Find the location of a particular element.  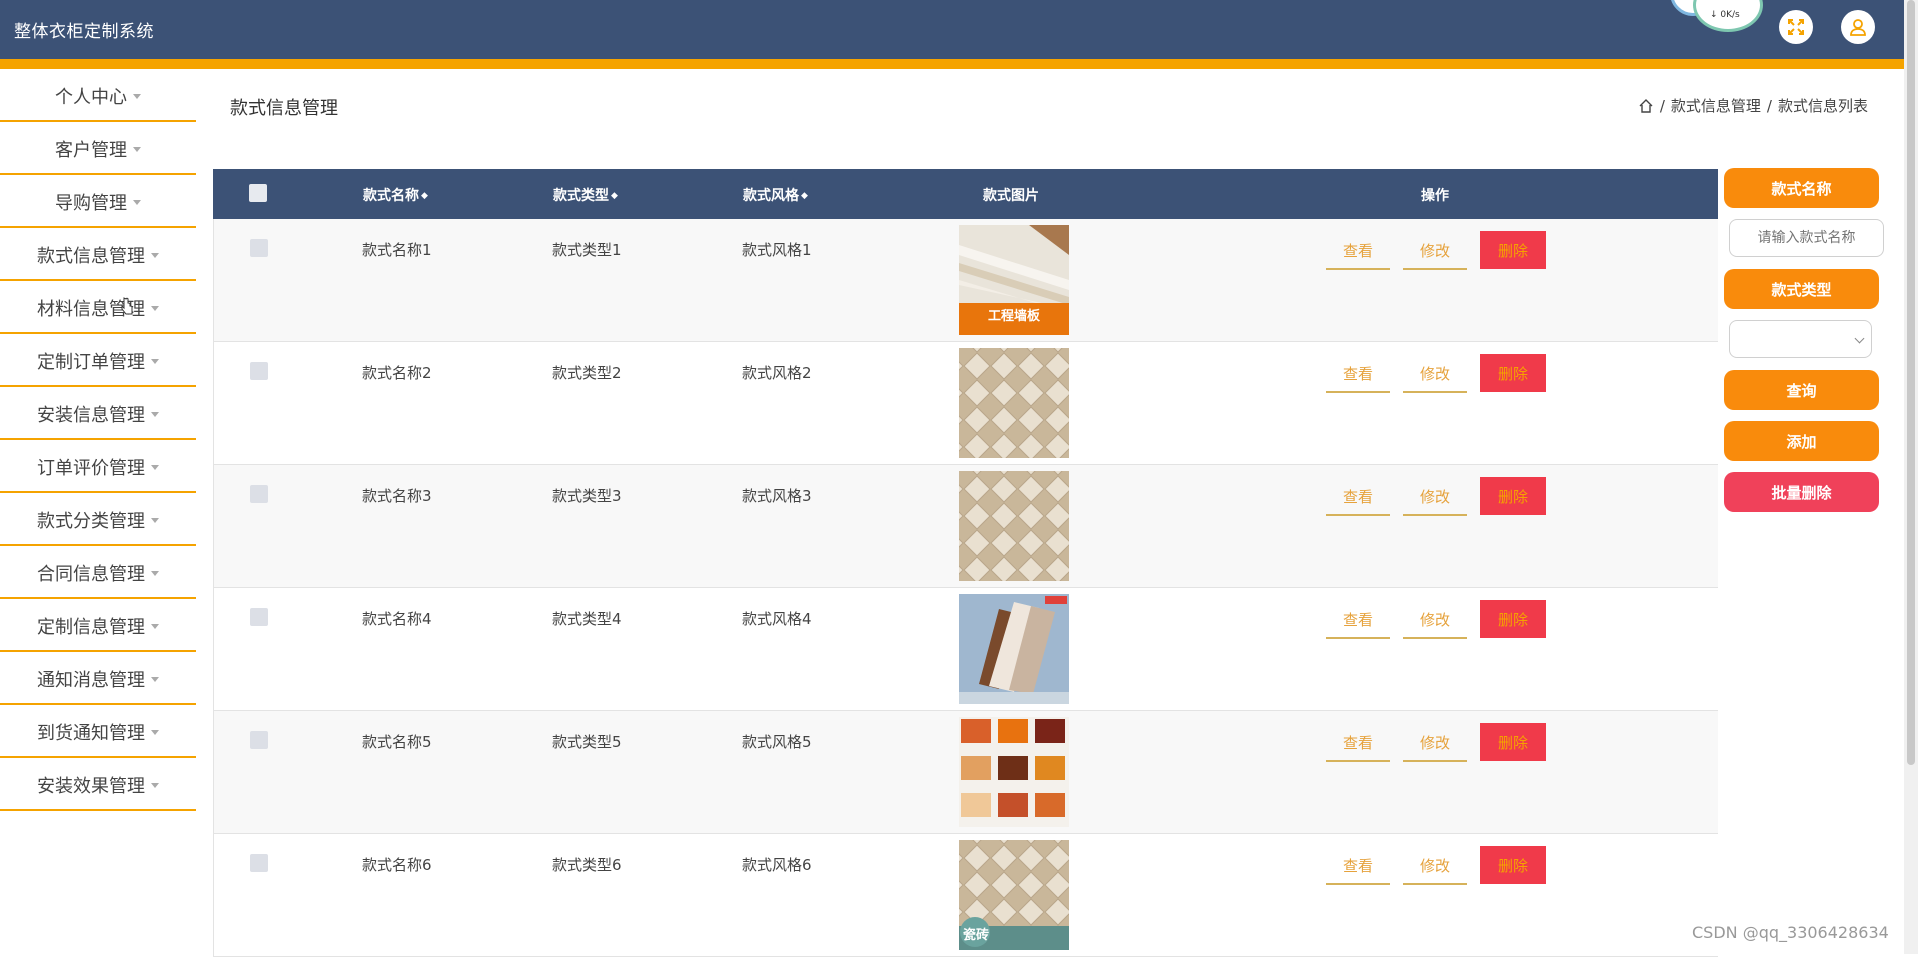

sidebar-item-label: 导购管理 is located at coordinates (91, 203).